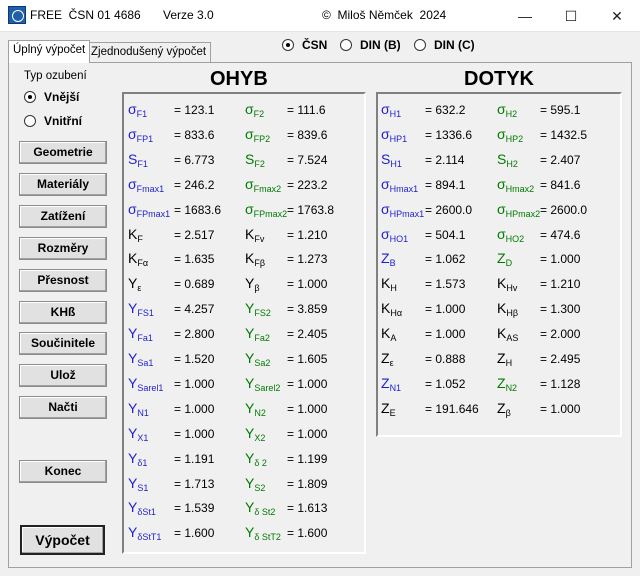 The height and width of the screenshot is (576, 640). Describe the element at coordinates (512, 338) in the screenshot. I see `symbol-subscript: AS` at that location.